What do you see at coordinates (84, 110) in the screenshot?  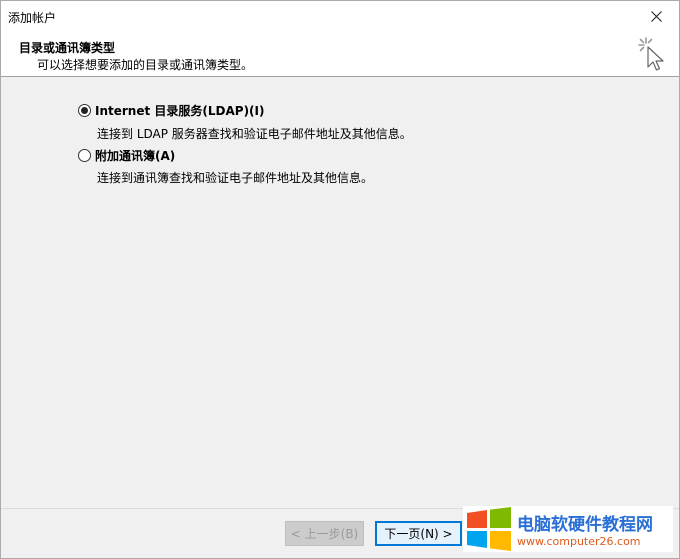 I see `ldap-radio` at bounding box center [84, 110].